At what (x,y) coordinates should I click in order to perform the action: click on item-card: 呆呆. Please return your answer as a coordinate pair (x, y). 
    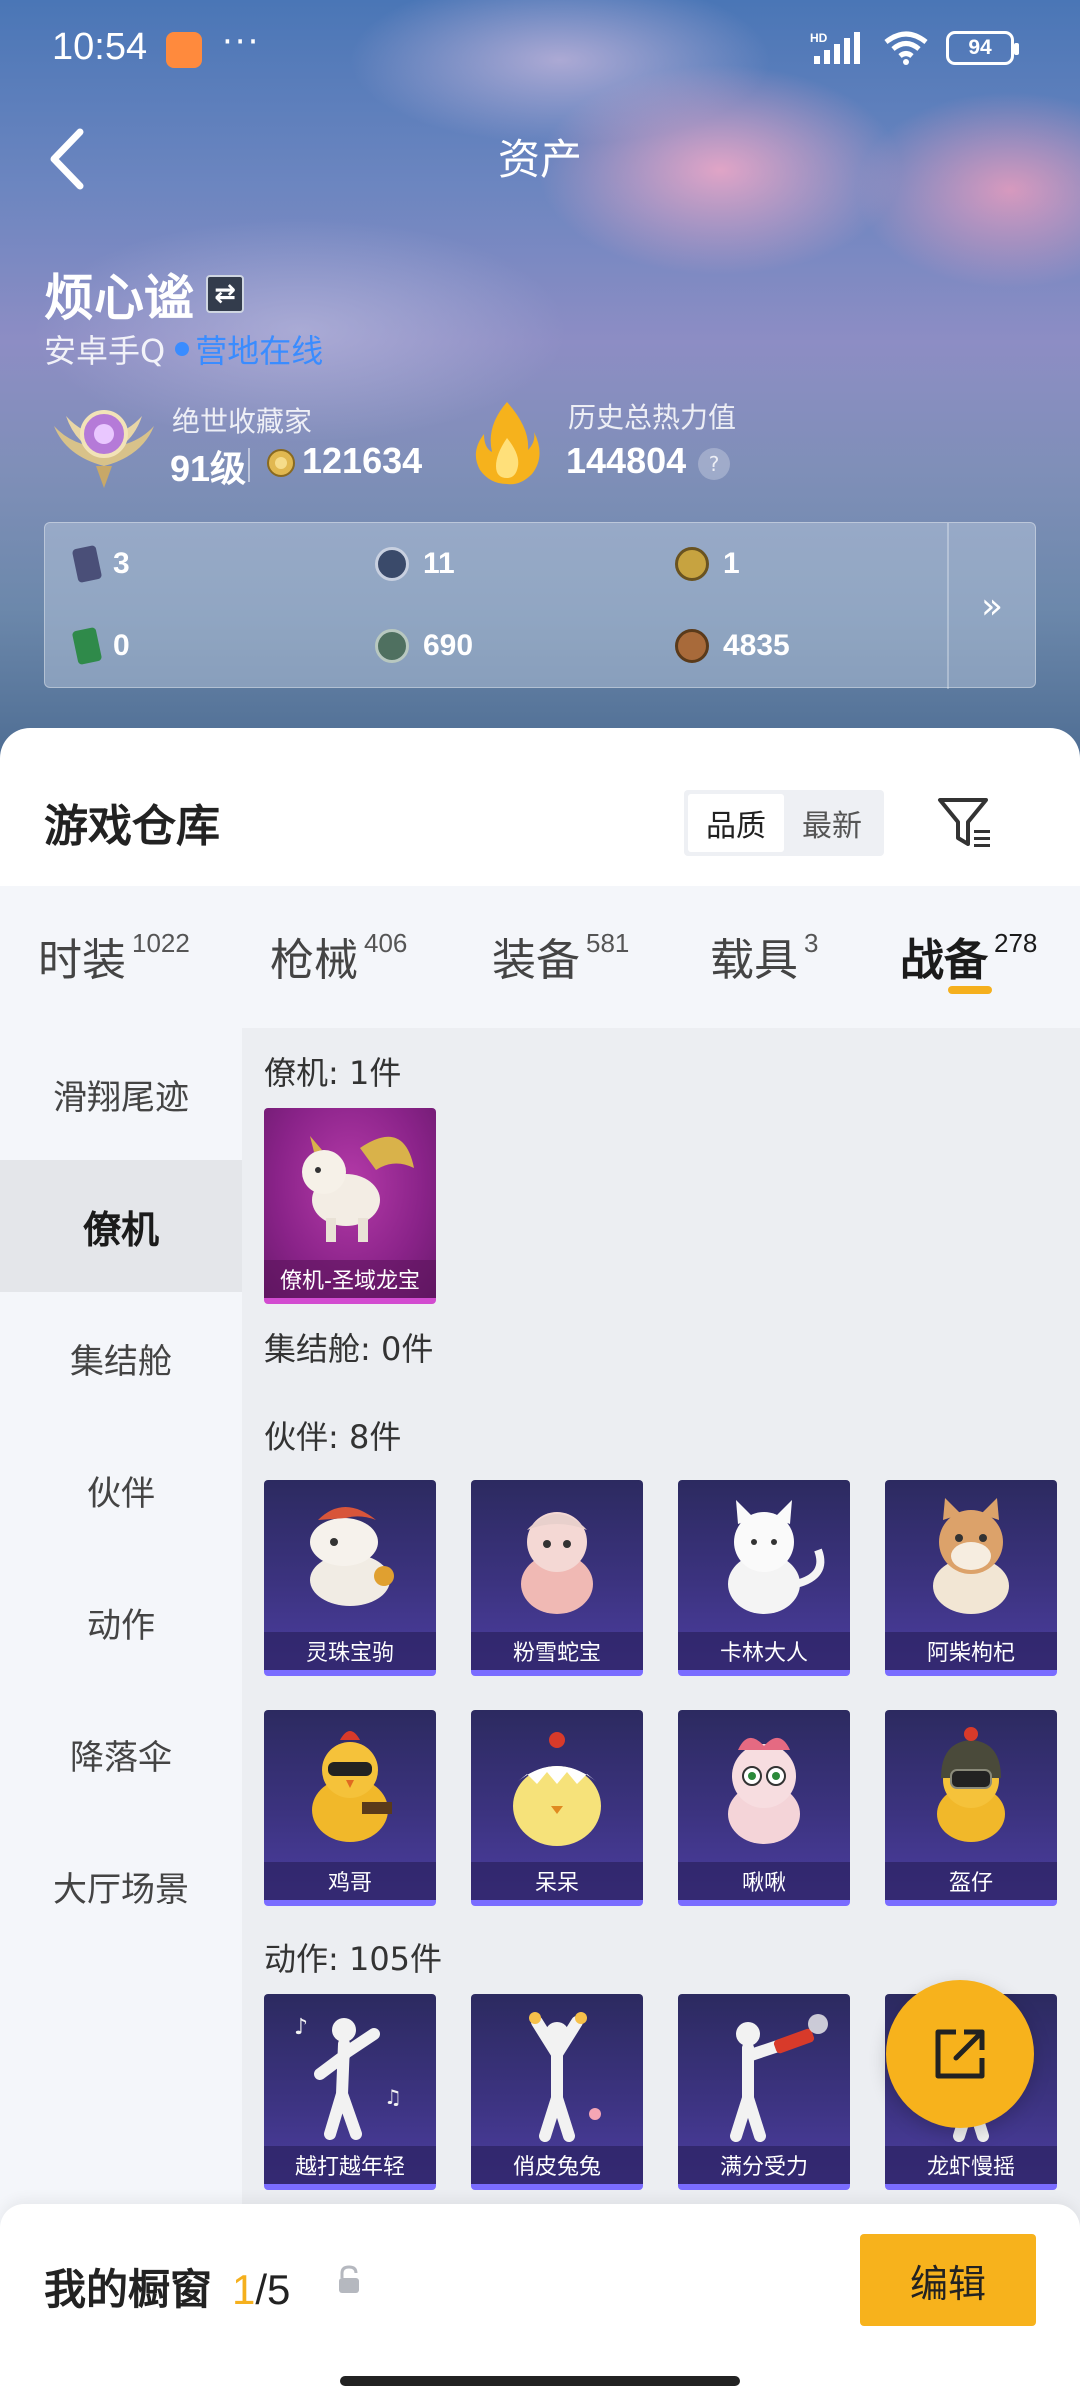
    Looking at the image, I should click on (557, 1808).